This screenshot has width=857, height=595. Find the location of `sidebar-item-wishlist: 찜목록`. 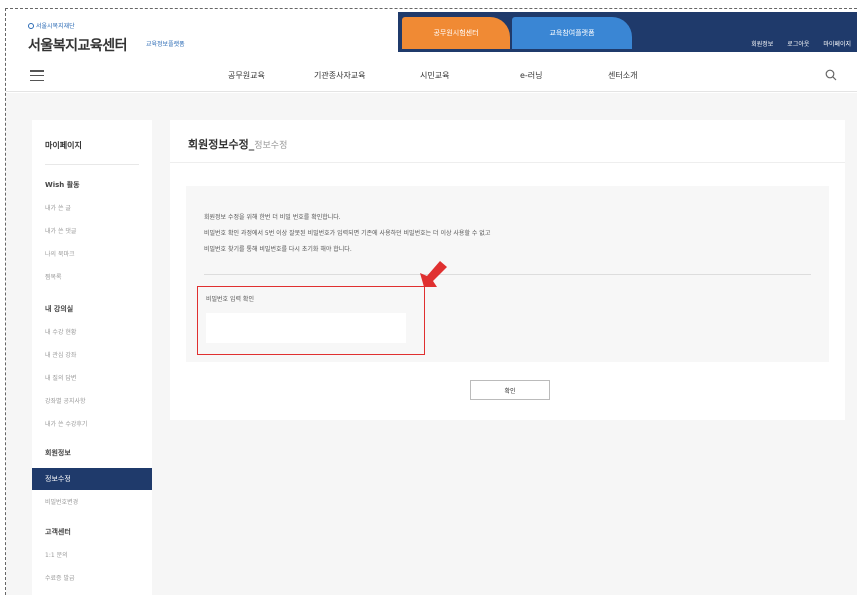

sidebar-item-wishlist: 찜목록 is located at coordinates (53, 276).